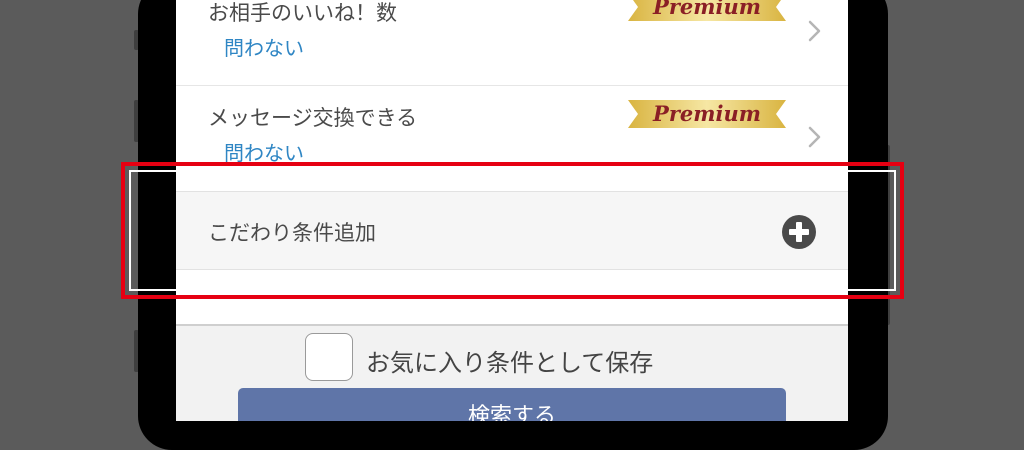 This screenshot has height=450, width=1024. What do you see at coordinates (512, 230) in the screenshot?
I see `add-condition-row: こだわり条件追加` at bounding box center [512, 230].